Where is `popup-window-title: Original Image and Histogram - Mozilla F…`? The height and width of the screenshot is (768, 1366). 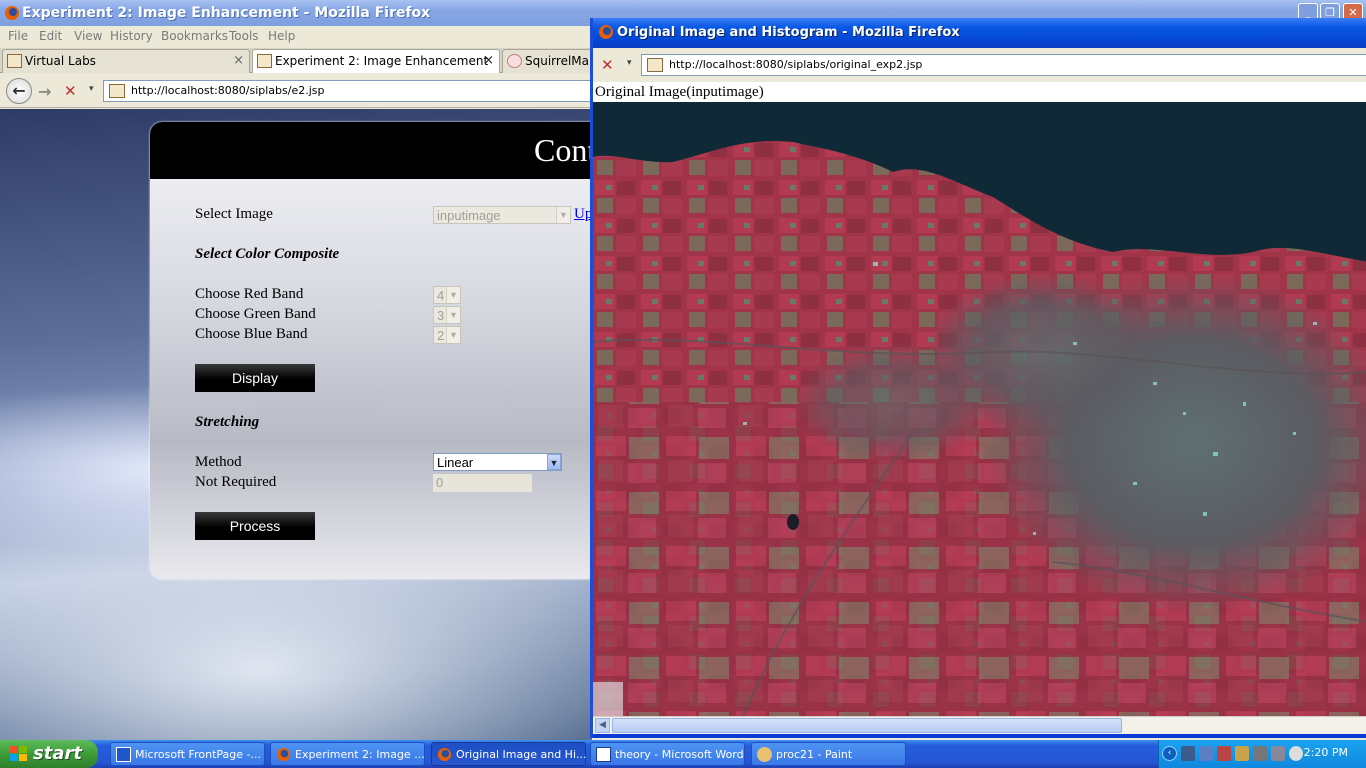
popup-window-title: Original Image and Histogram - Mozilla F… is located at coordinates (788, 32).